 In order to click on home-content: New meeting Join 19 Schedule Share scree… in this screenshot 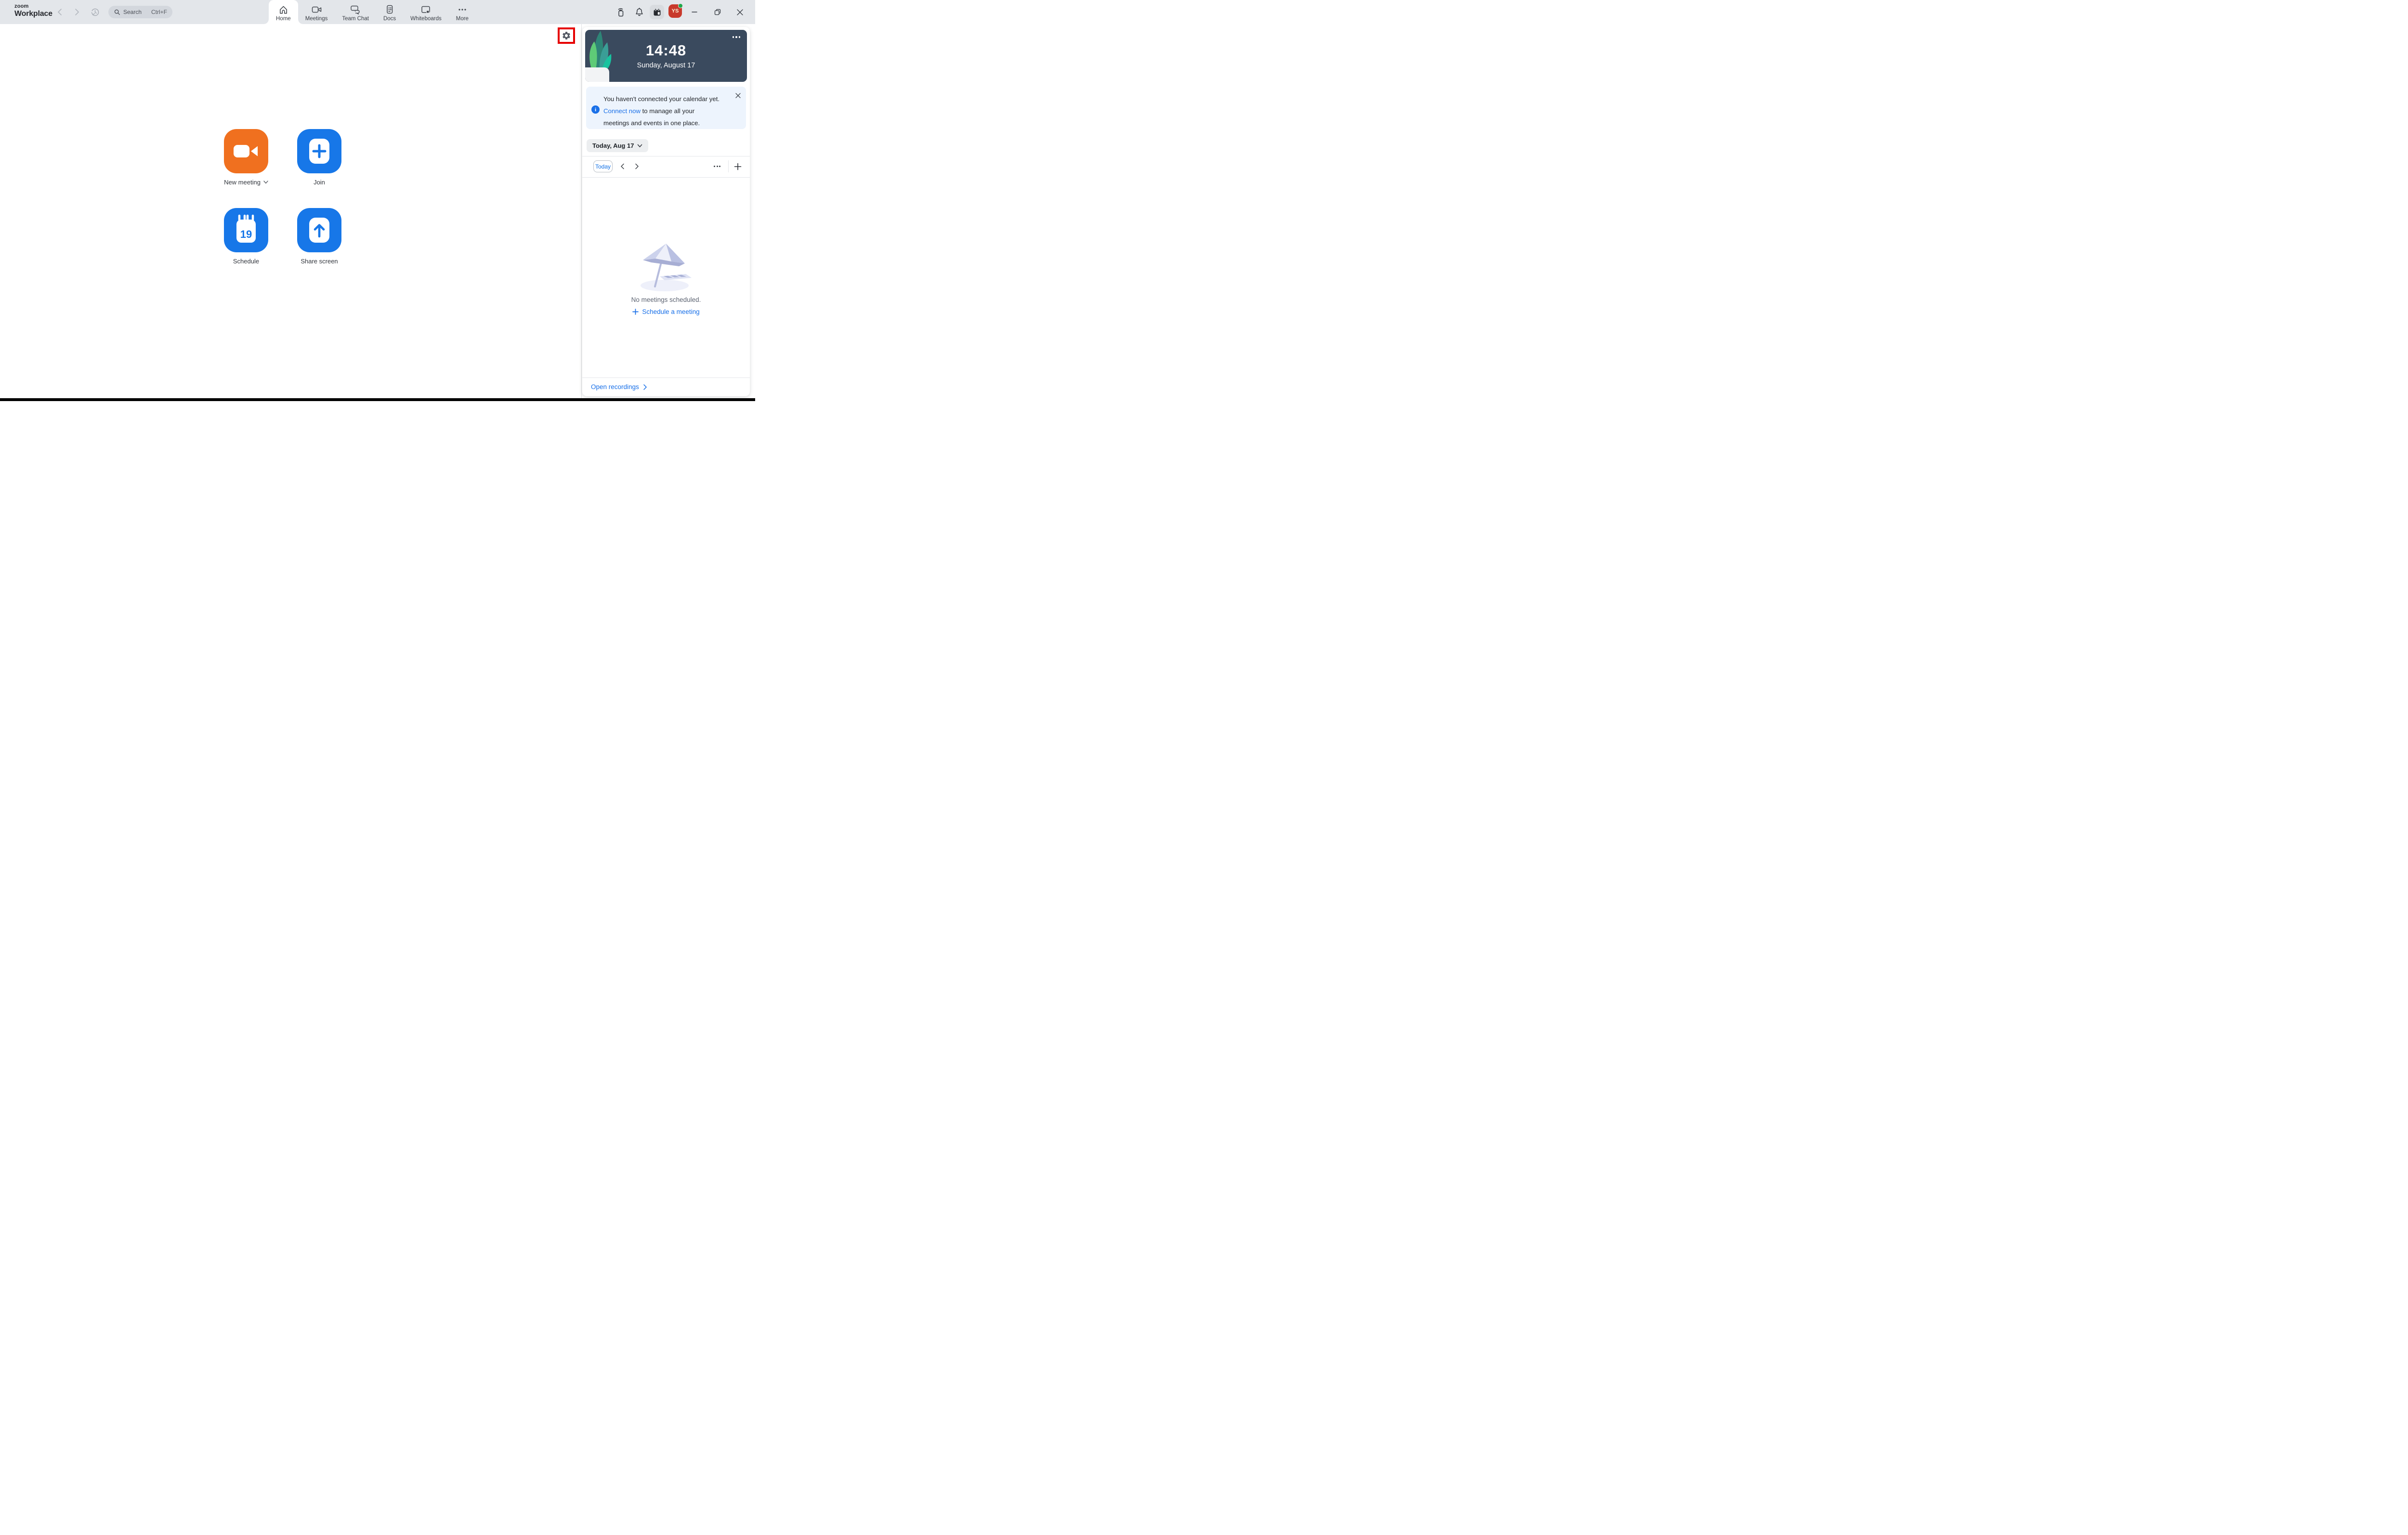, I will do `click(290, 211)`.